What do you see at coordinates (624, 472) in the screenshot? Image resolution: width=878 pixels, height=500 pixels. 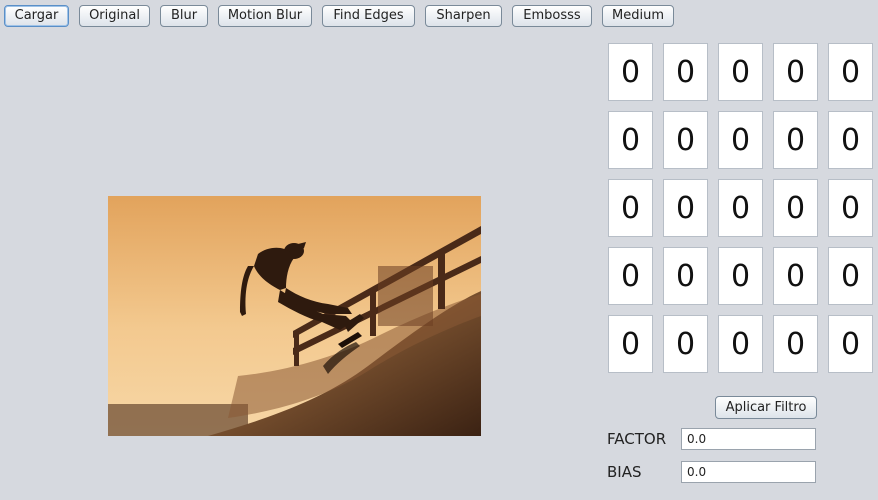 I see `bias-label: BIAS` at bounding box center [624, 472].